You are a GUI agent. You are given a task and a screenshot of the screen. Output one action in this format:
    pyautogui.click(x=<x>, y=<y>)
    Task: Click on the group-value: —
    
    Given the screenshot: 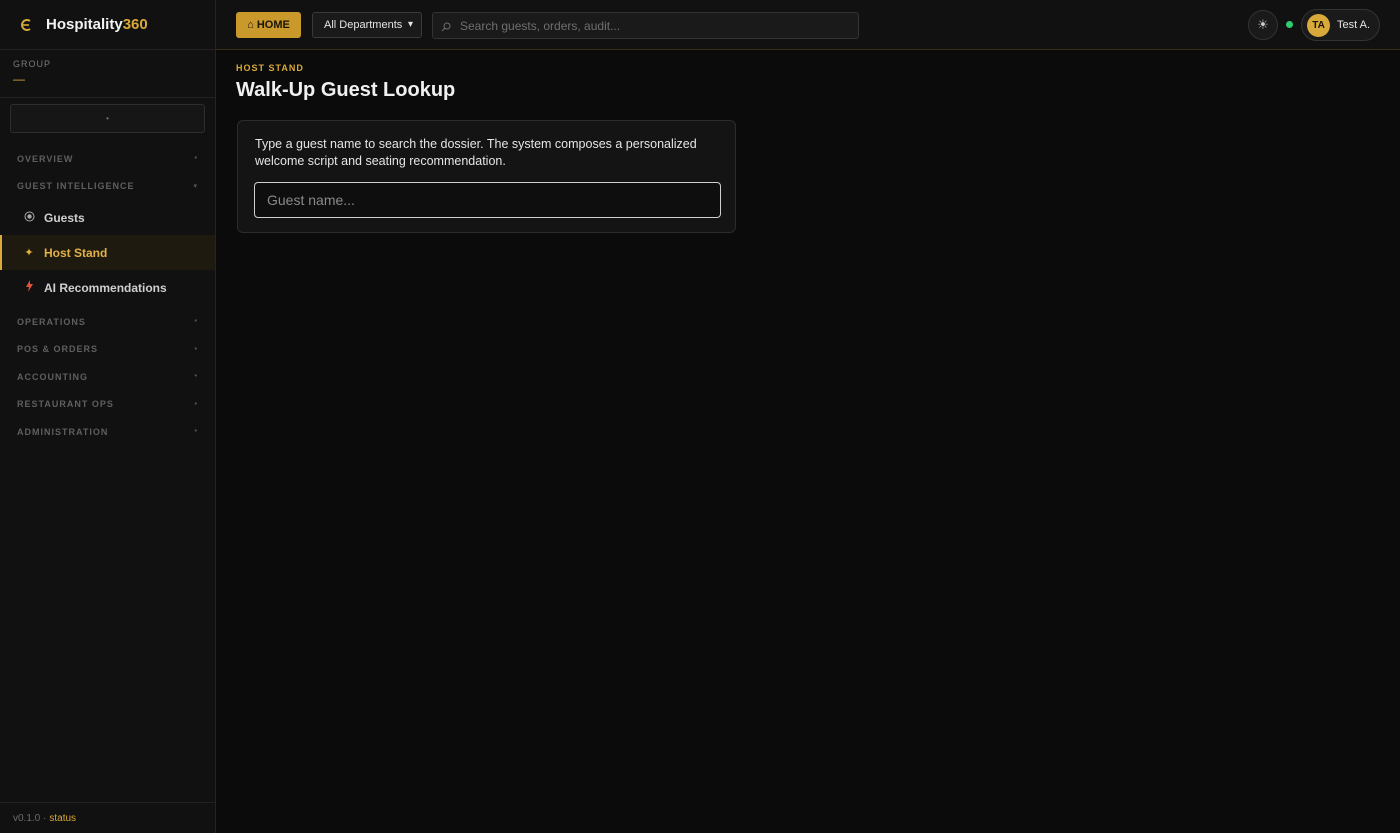 What is the action you would take?
    pyautogui.click(x=19, y=79)
    